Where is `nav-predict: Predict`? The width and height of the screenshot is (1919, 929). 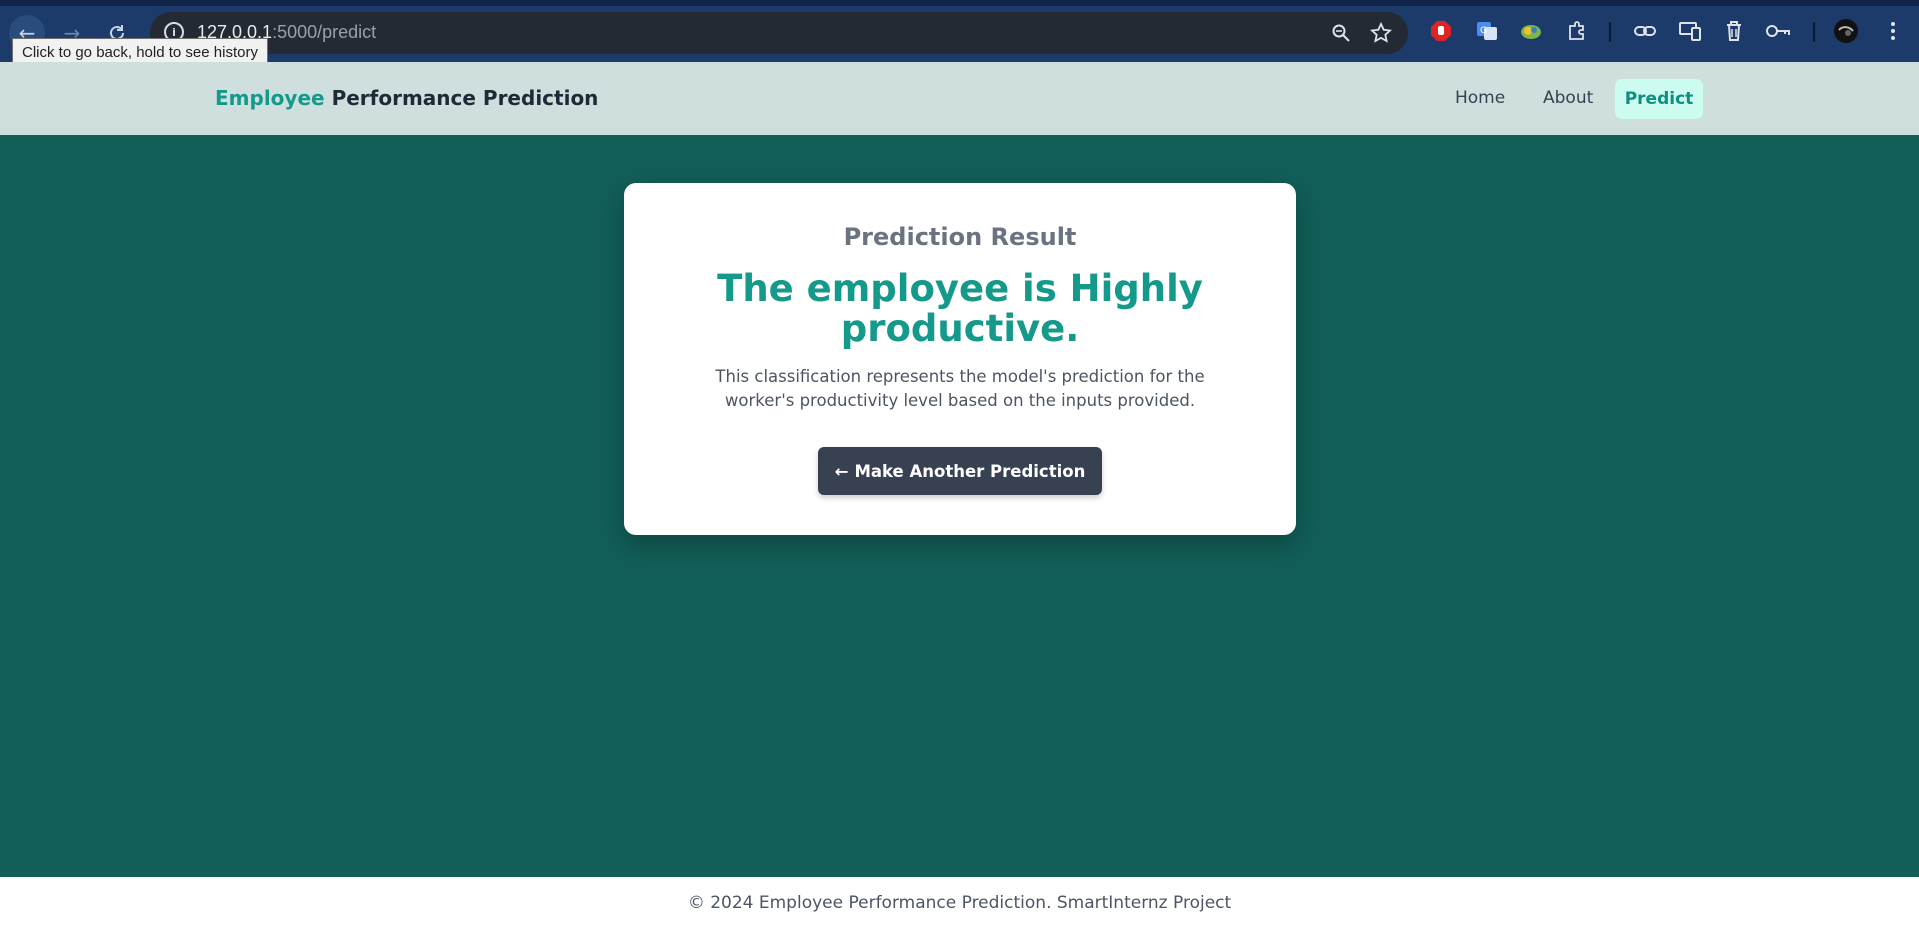
nav-predict: Predict is located at coordinates (1659, 99).